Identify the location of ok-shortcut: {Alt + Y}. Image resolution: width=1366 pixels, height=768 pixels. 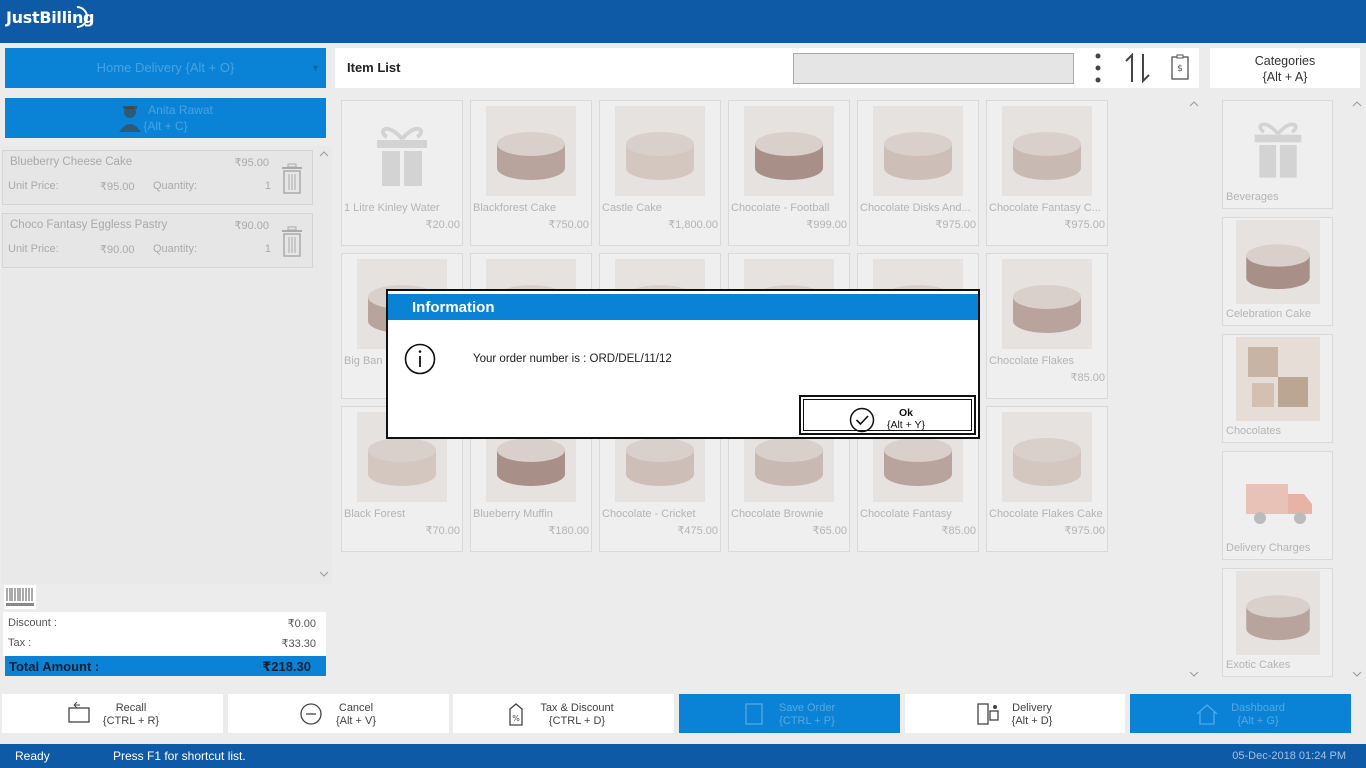
(906, 425).